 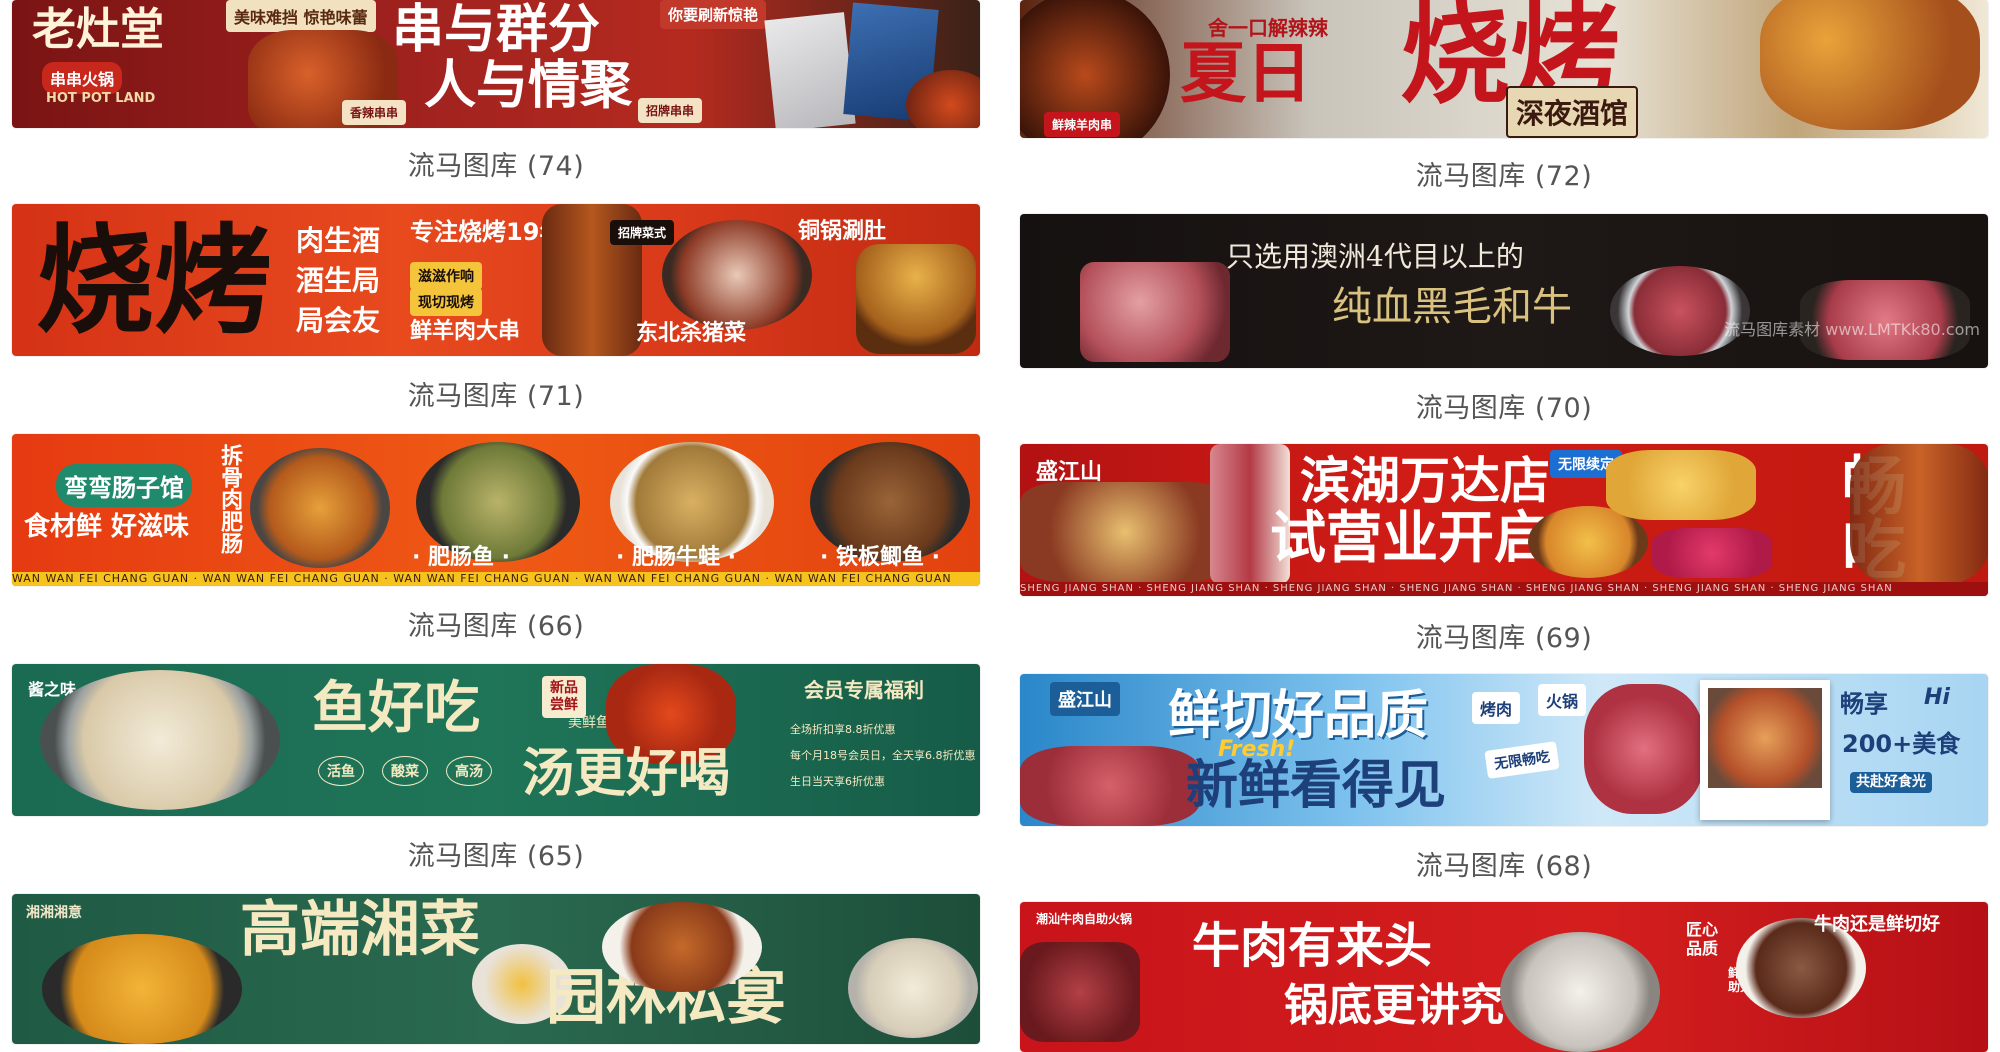 I want to click on promo-tag: 滋滋作响, so click(x=446, y=276).